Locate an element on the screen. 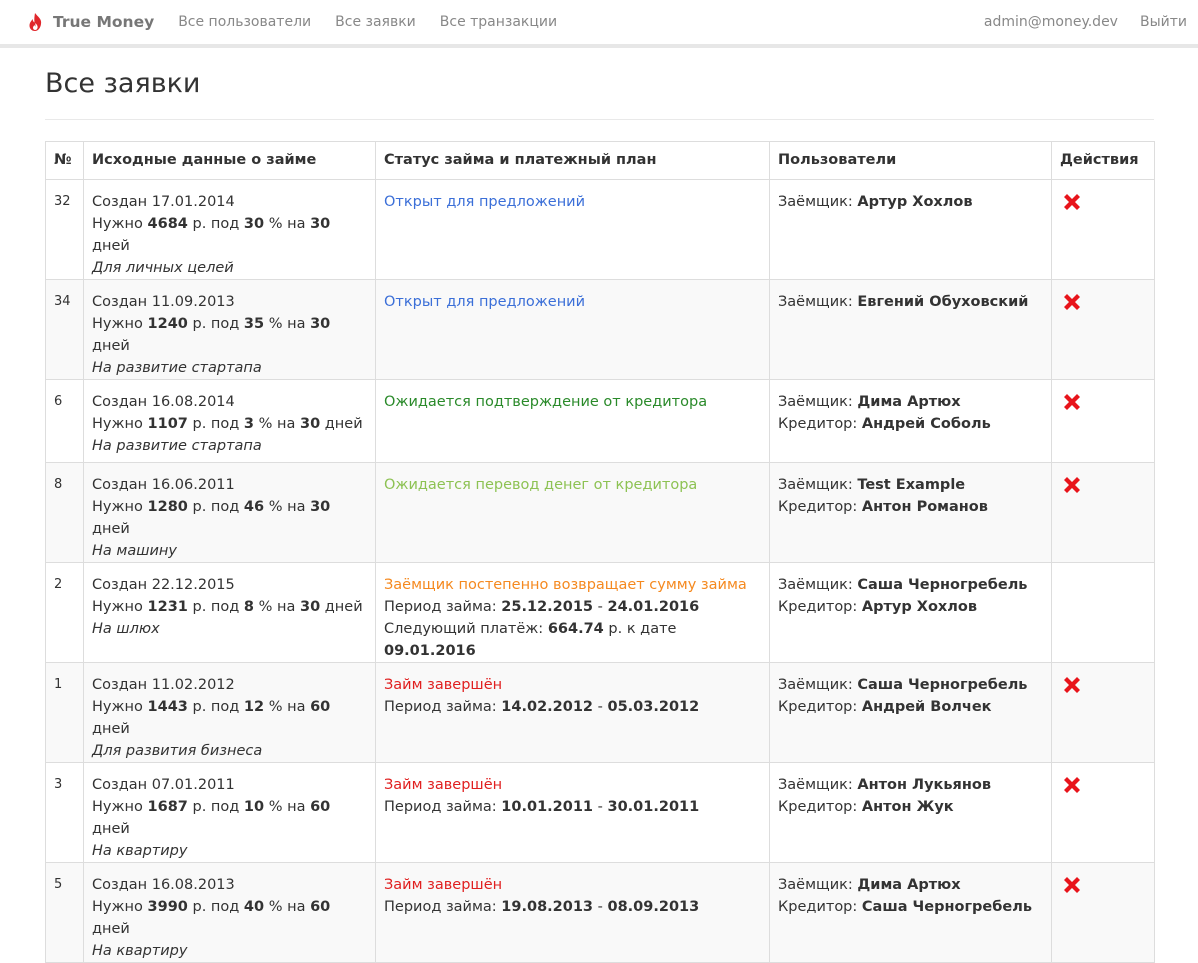  lender-name: Андрей Соболь is located at coordinates (926, 424).